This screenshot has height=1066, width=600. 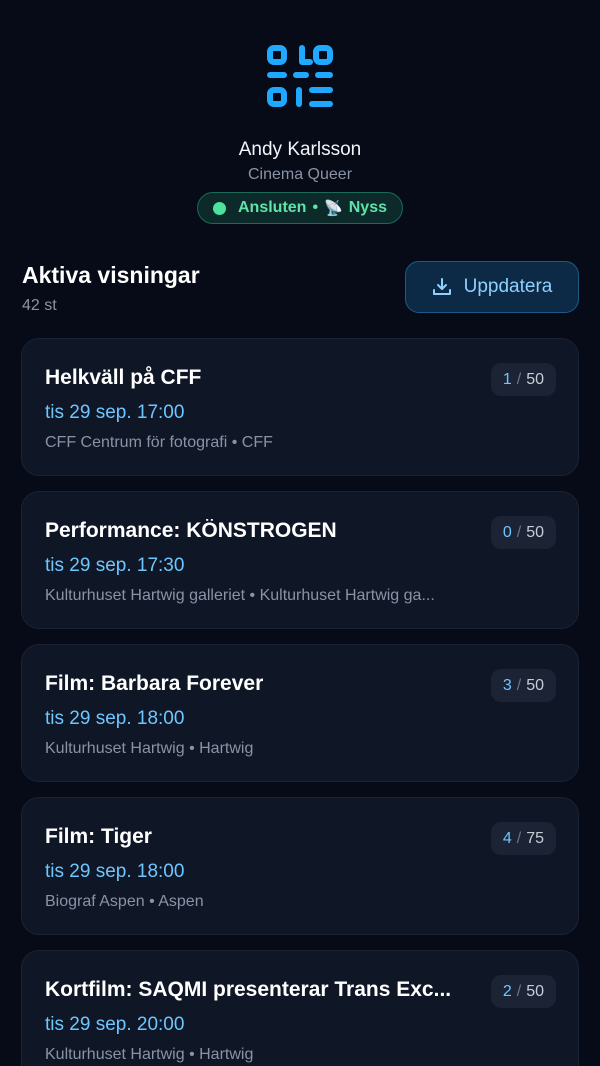 I want to click on event-time: tis 29 sep. 17:00, so click(x=115, y=412).